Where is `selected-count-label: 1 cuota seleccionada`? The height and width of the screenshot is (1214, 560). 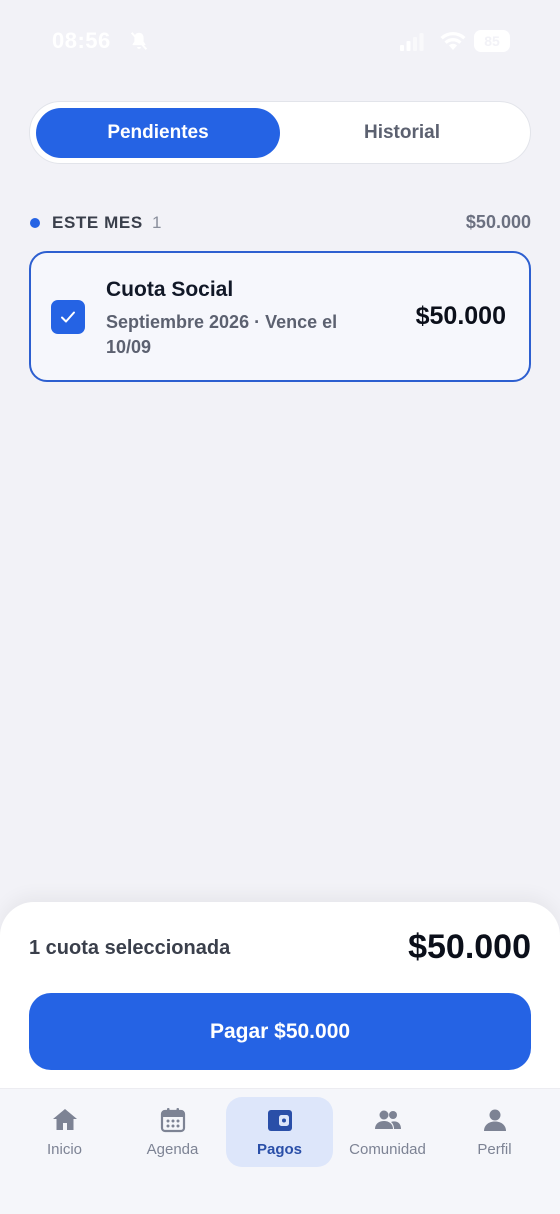
selected-count-label: 1 cuota seleccionada is located at coordinates (130, 948).